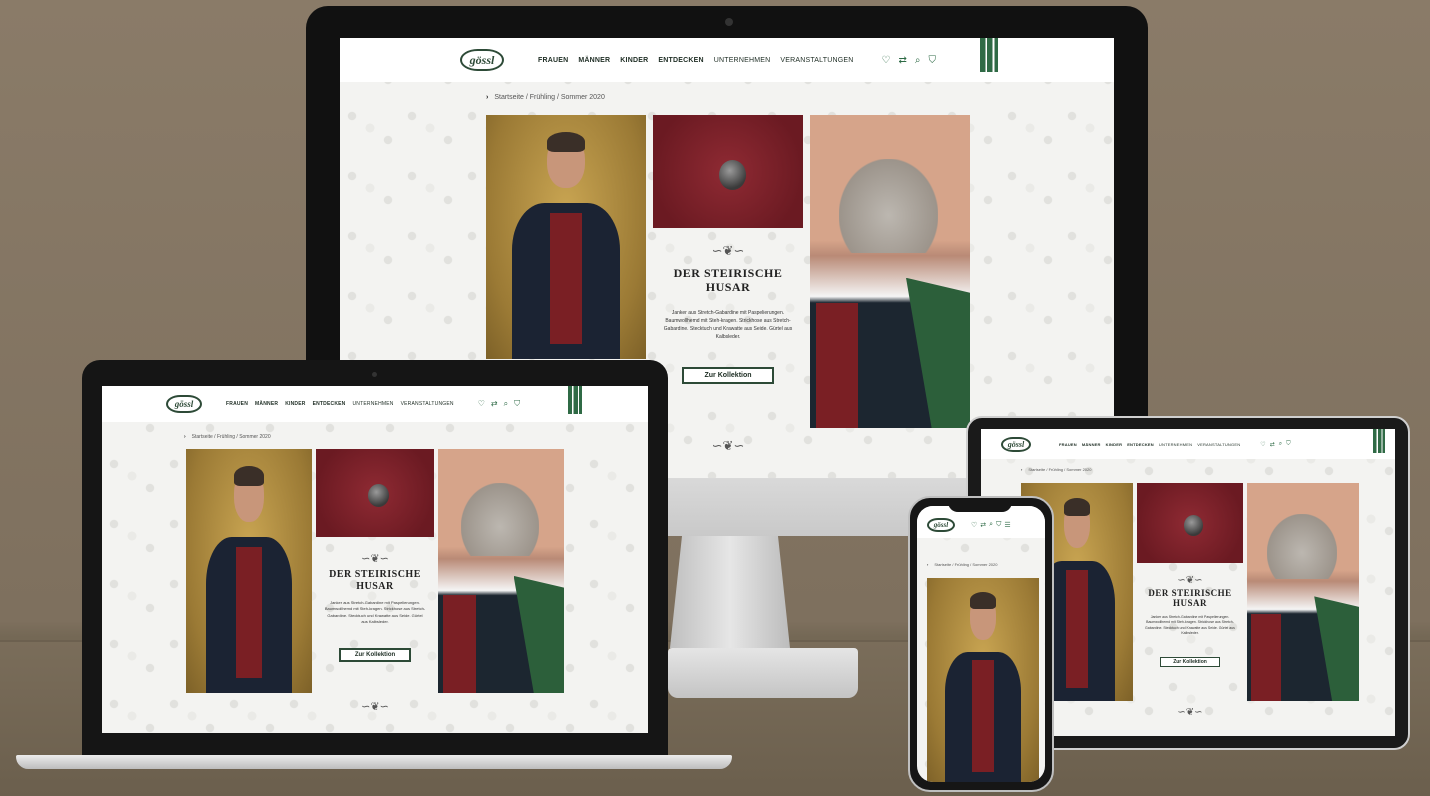  What do you see at coordinates (980, 506) in the screenshot?
I see `phone-notch` at bounding box center [980, 506].